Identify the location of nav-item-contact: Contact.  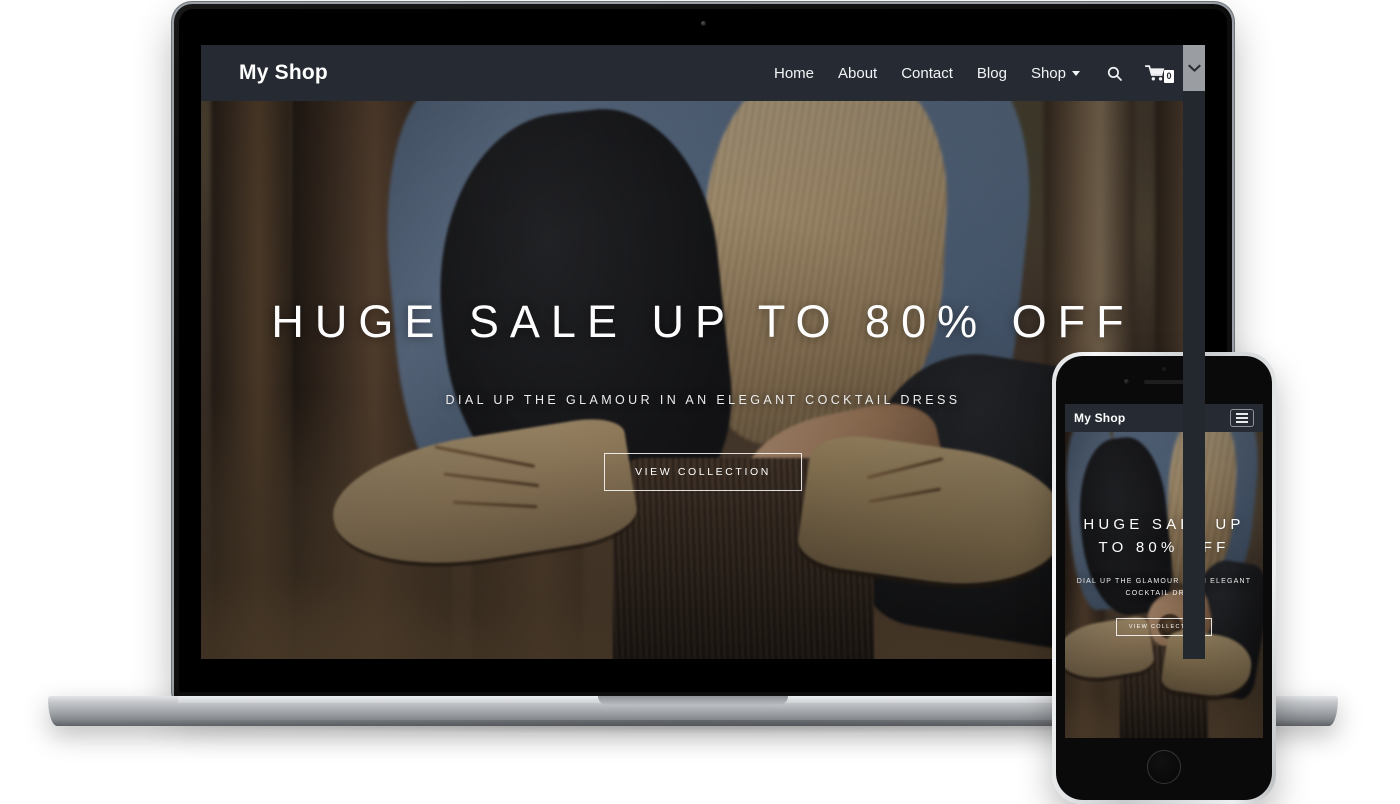
(927, 73).